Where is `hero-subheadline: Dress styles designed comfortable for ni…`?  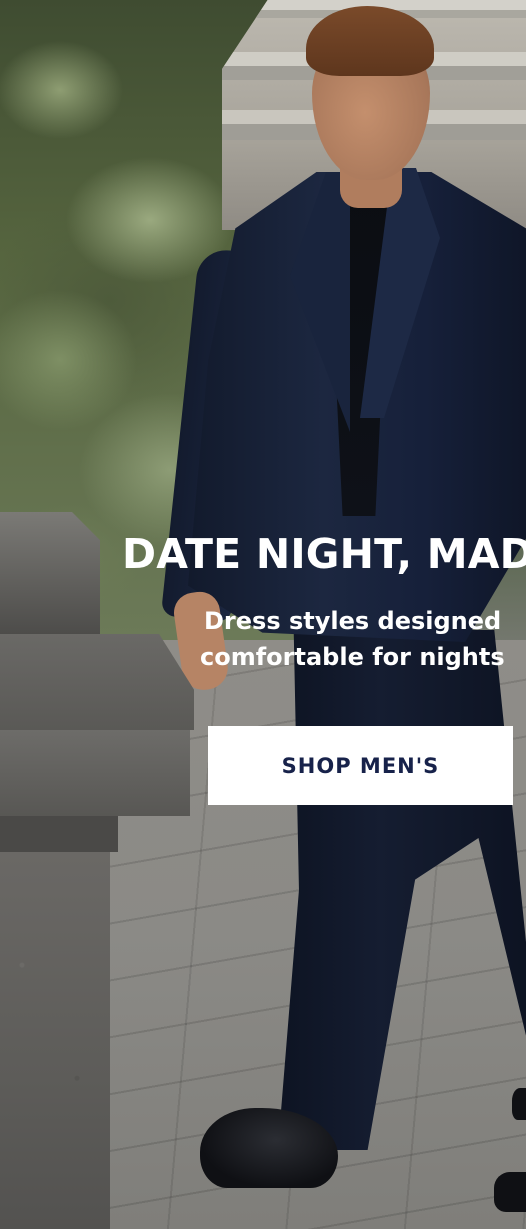
hero-subheadline: Dress styles designed comfortable for ni… is located at coordinates (352, 639).